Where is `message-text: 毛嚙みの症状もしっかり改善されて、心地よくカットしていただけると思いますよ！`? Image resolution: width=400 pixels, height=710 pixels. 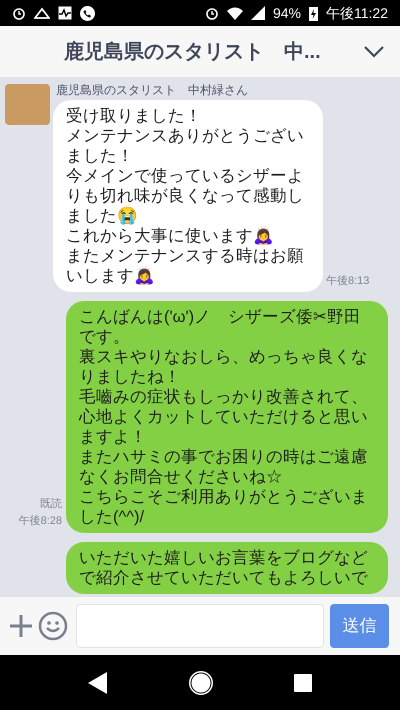 message-text: 毛嚙みの症状もしっかり改善されて、心地よくカットしていただけると思いますよ！ is located at coordinates (224, 417).